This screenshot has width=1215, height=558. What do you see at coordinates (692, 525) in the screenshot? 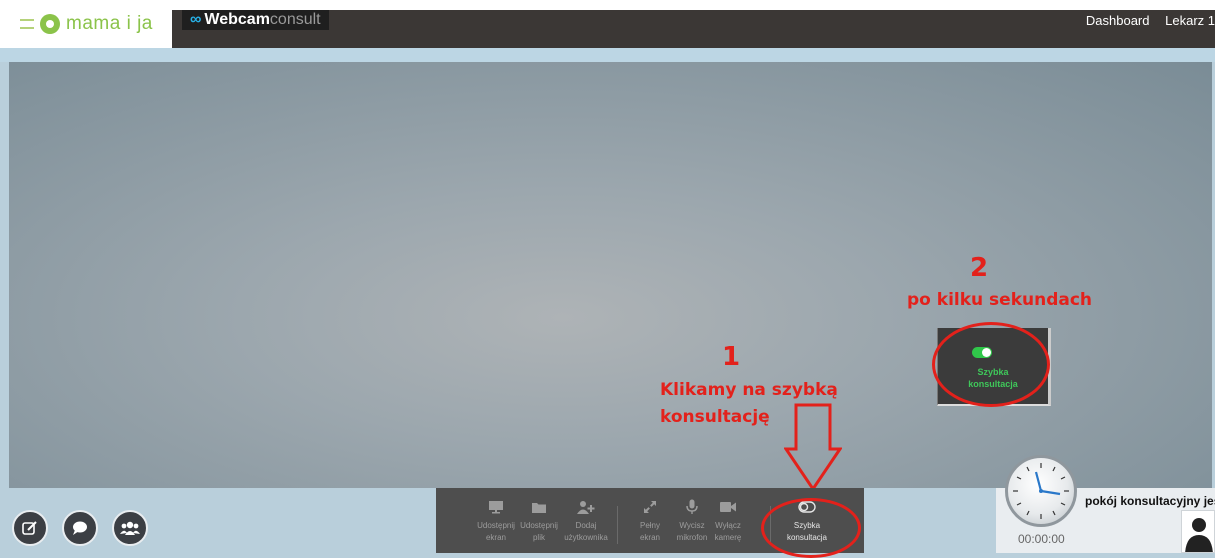
I see `mute-mic-label-1: Wycisz` at bounding box center [692, 525].